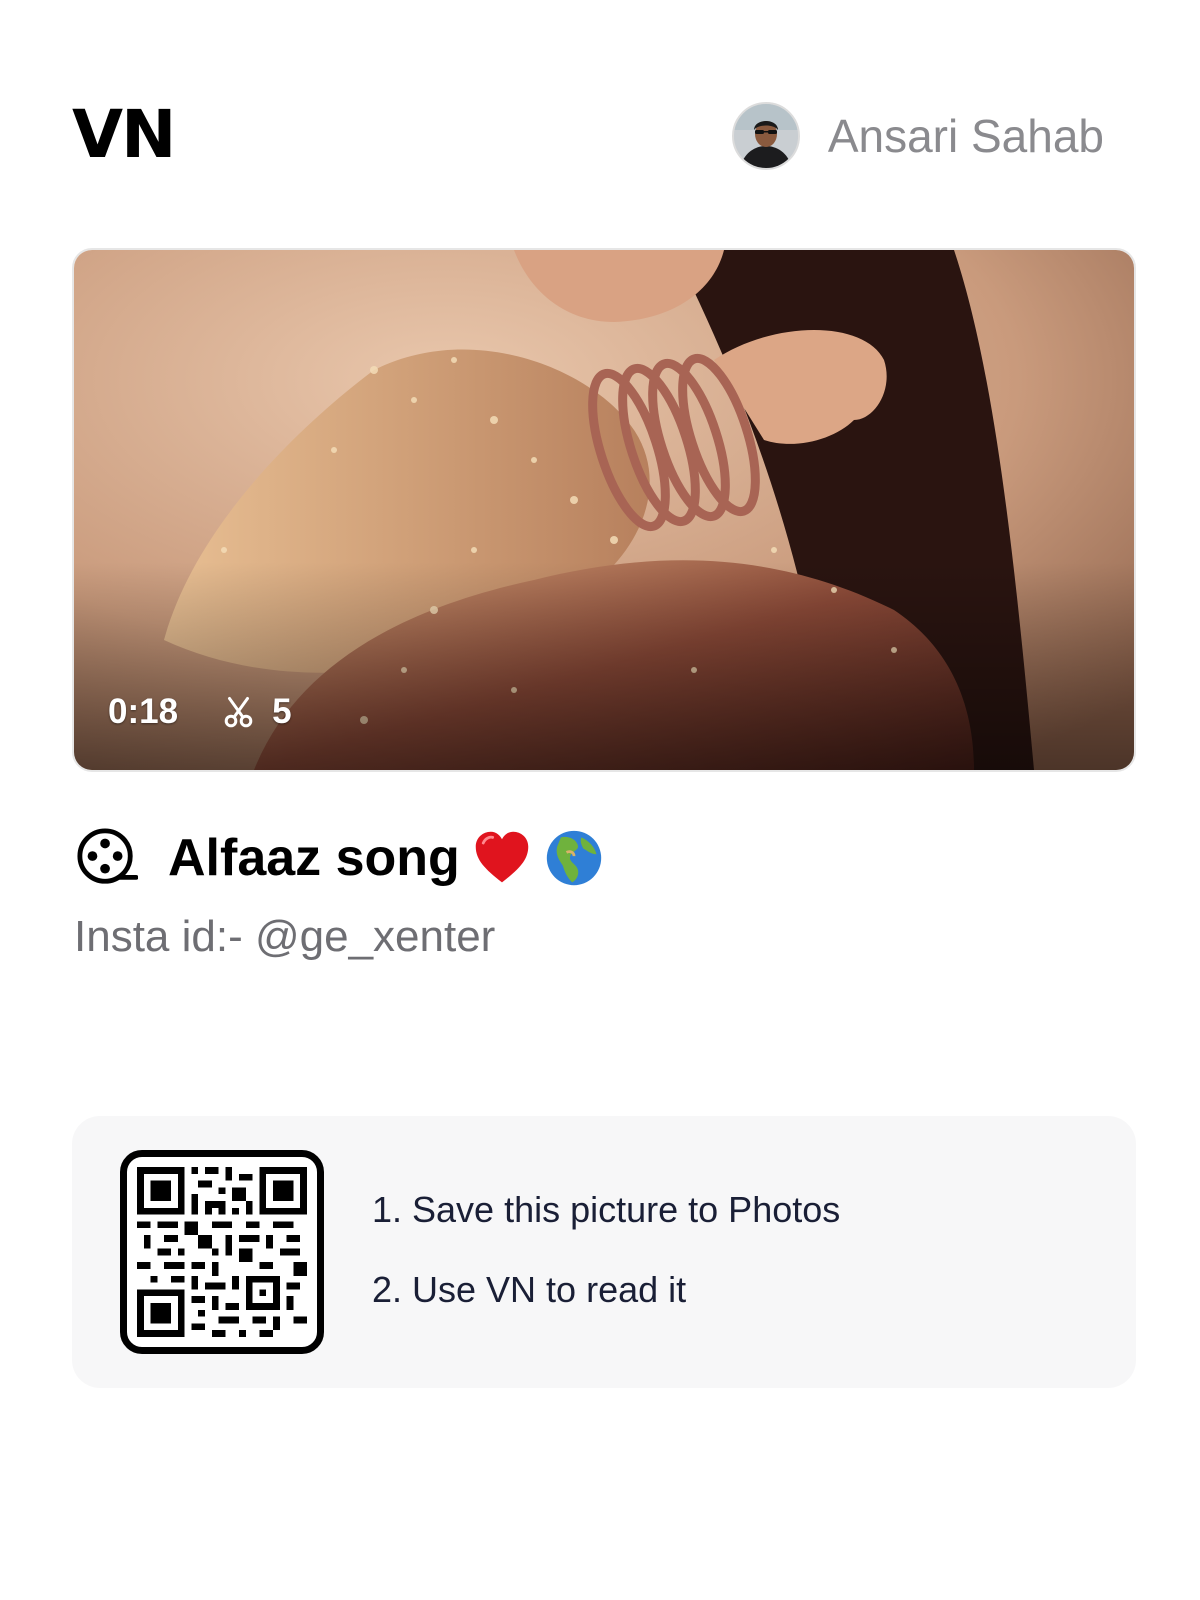 The height and width of the screenshot is (1600, 1200). I want to click on project-title: Alfaaz song, so click(314, 858).